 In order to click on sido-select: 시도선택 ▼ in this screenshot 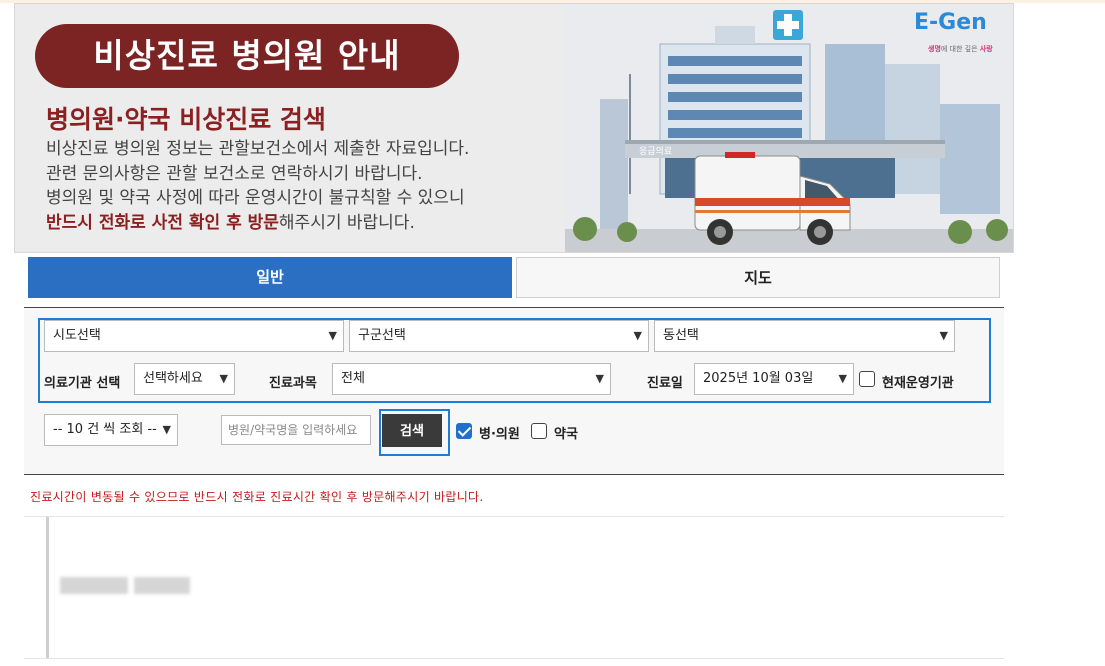, I will do `click(194, 336)`.